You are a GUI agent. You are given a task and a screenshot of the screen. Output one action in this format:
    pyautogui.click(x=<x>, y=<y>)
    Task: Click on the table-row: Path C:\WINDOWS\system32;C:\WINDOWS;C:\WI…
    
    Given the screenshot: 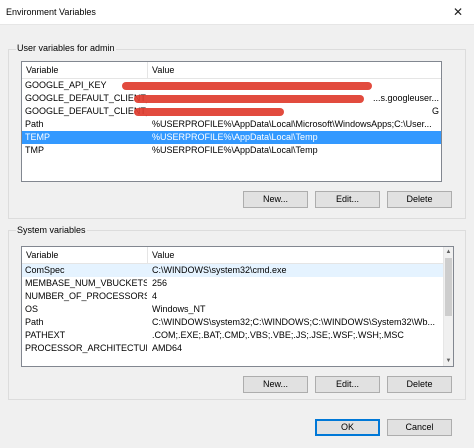 What is the action you would take?
    pyautogui.click(x=232, y=322)
    